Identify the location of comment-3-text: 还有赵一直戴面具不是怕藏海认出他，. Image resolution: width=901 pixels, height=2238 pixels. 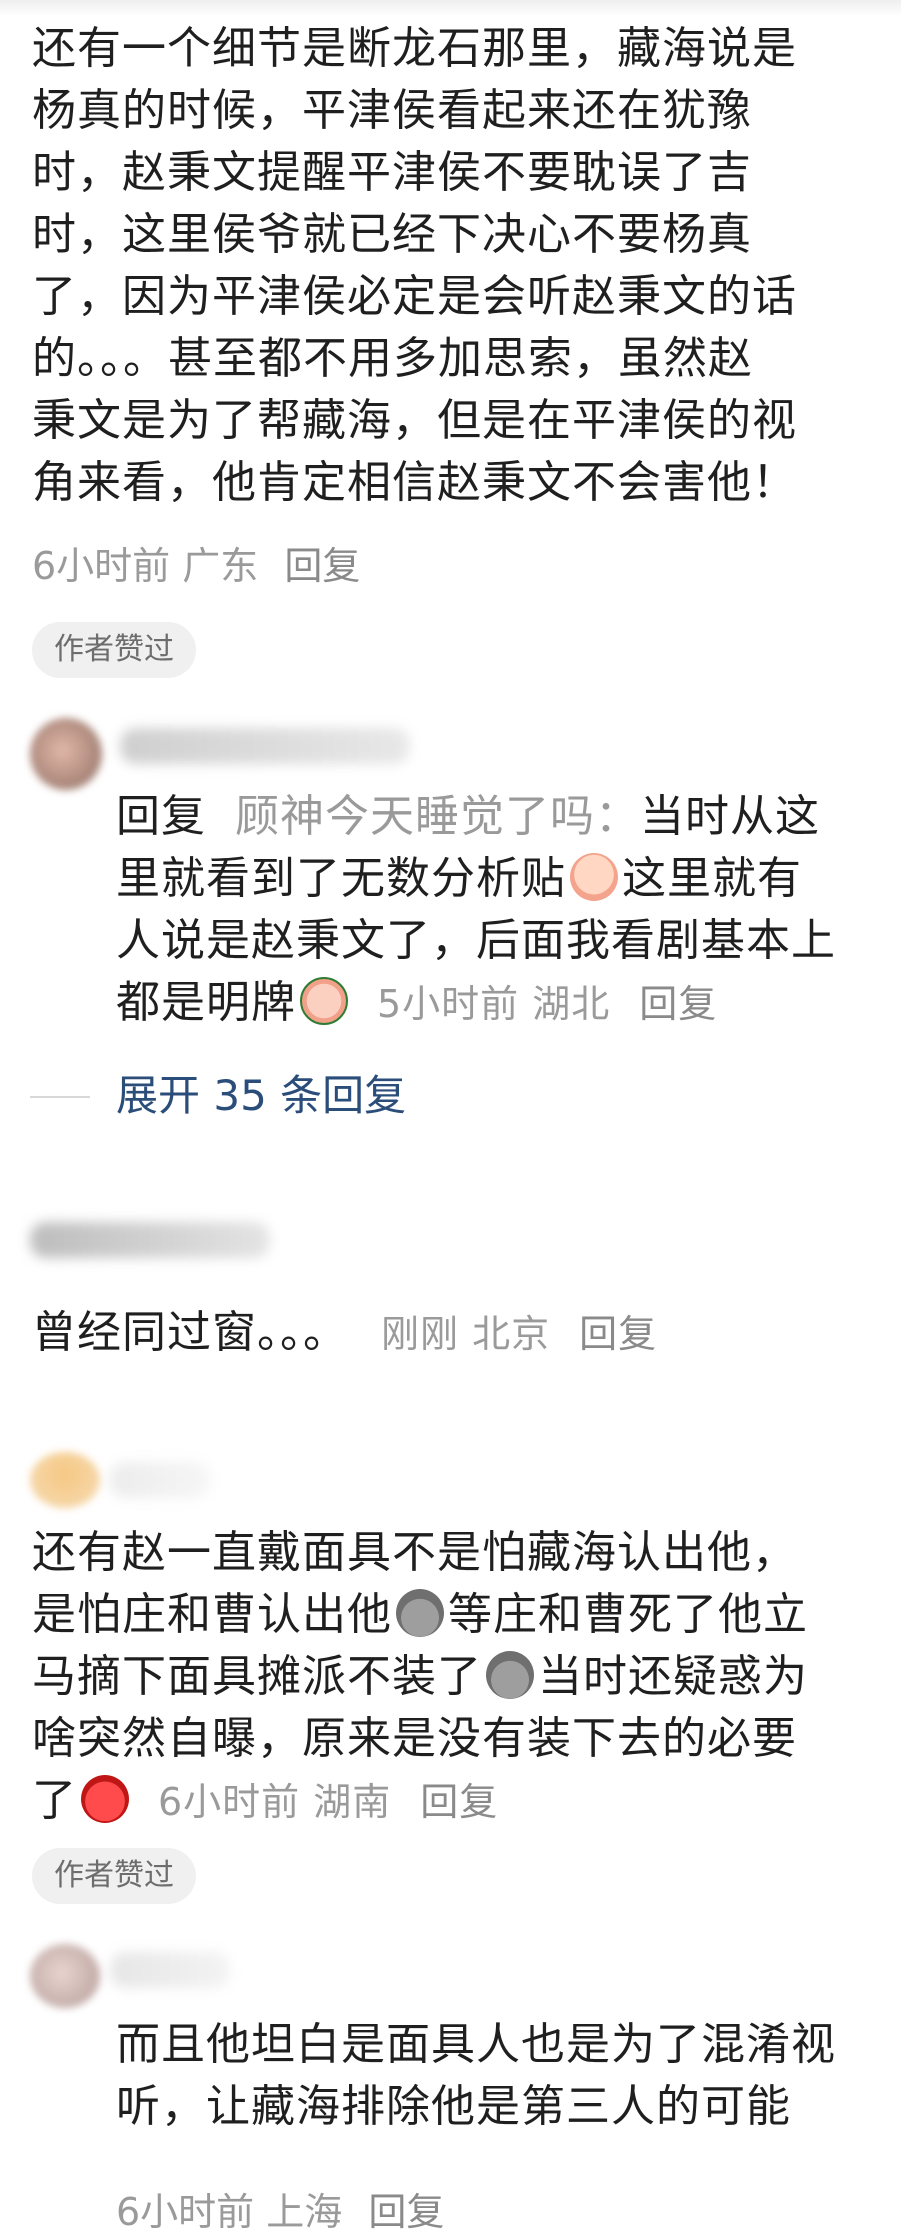
(414, 1552).